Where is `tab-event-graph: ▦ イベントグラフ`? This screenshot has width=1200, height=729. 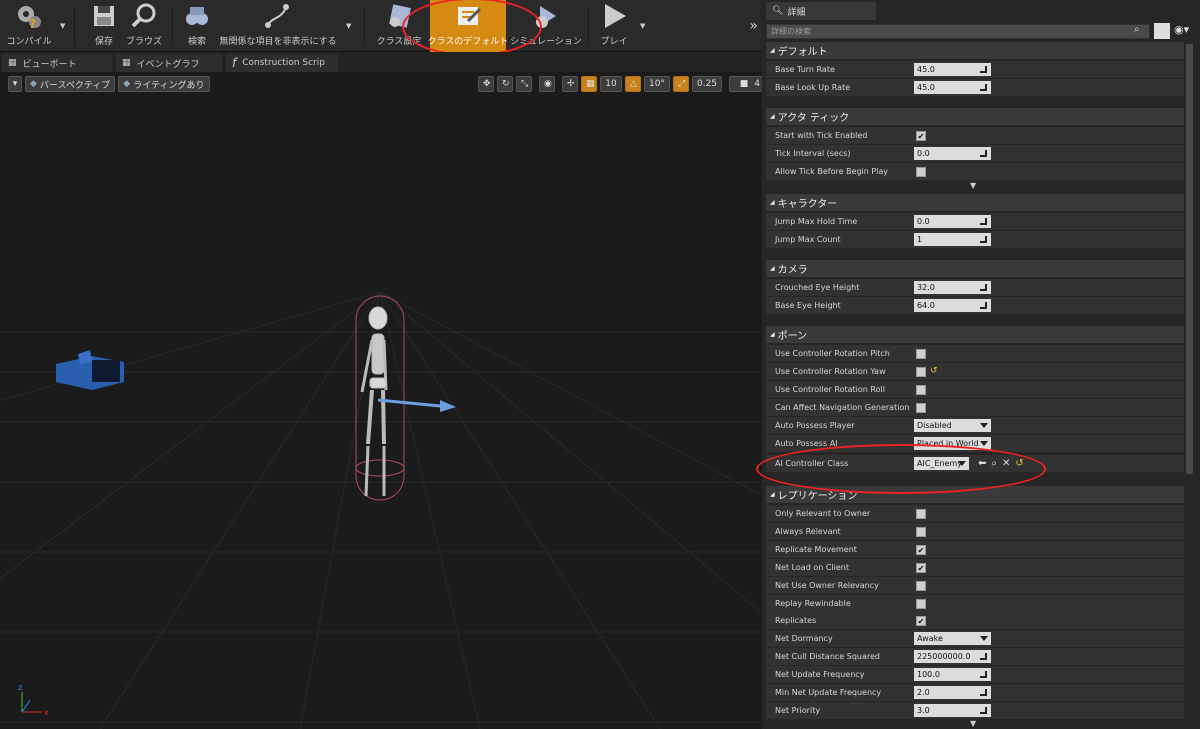
tab-event-graph: ▦ イベントグラフ is located at coordinates (169, 63).